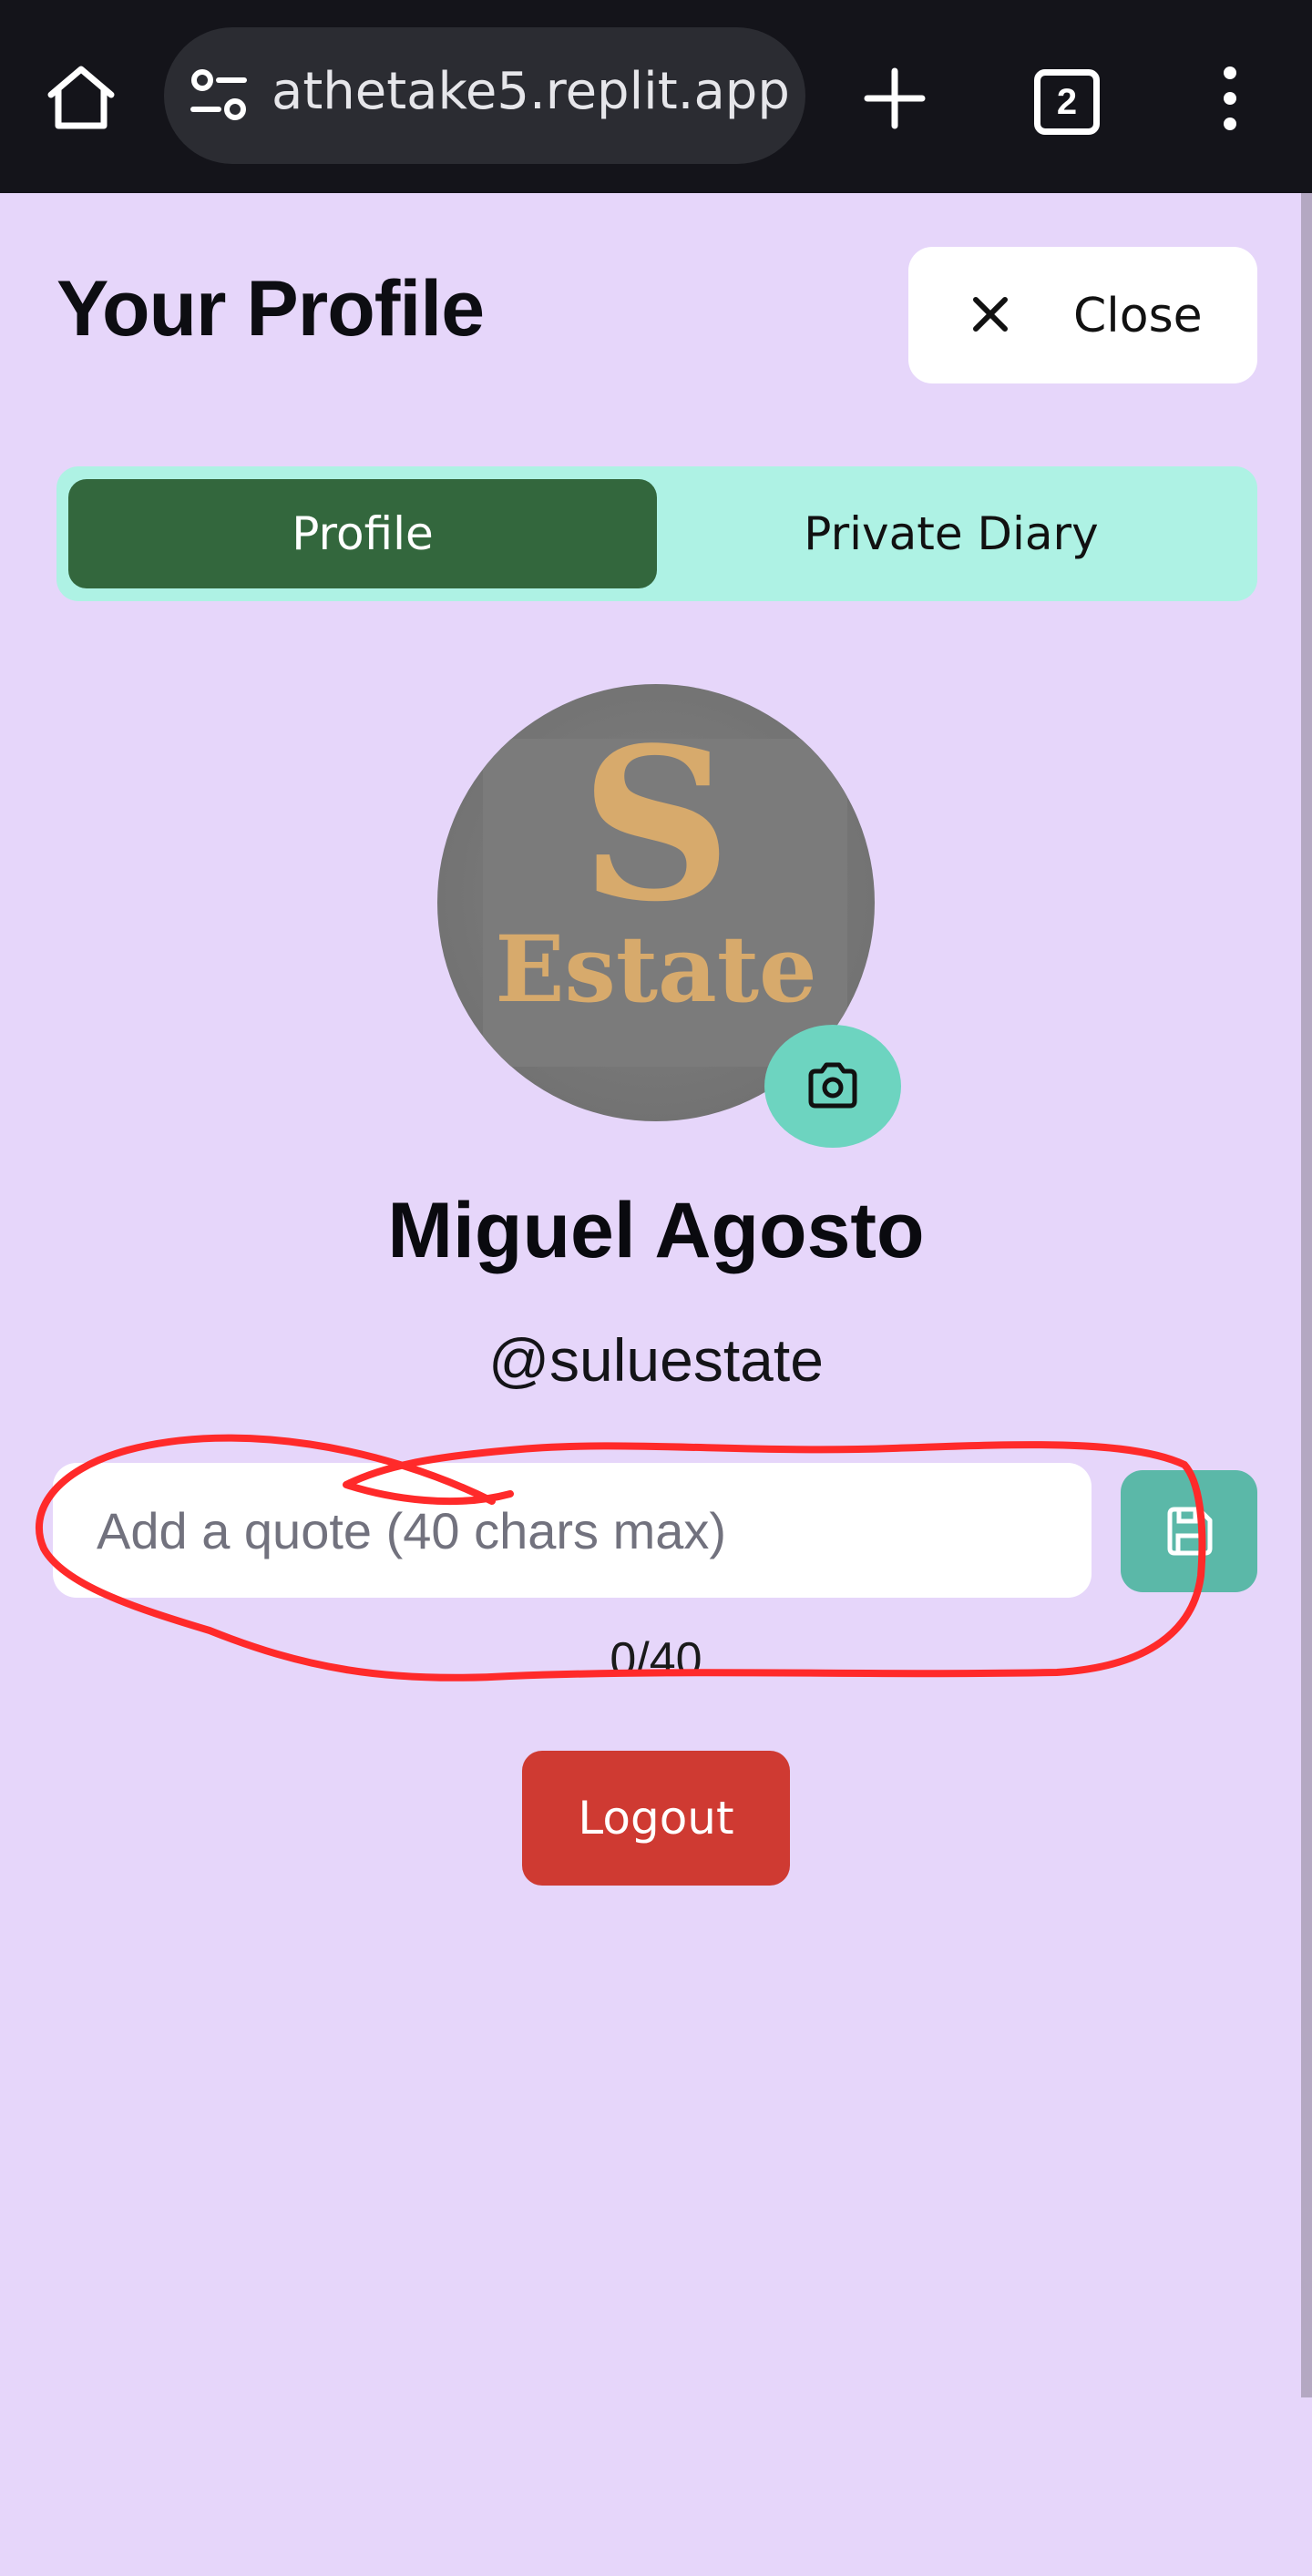 The width and height of the screenshot is (1312, 2576). What do you see at coordinates (656, 1360) in the screenshot?
I see `username: @suluestate` at bounding box center [656, 1360].